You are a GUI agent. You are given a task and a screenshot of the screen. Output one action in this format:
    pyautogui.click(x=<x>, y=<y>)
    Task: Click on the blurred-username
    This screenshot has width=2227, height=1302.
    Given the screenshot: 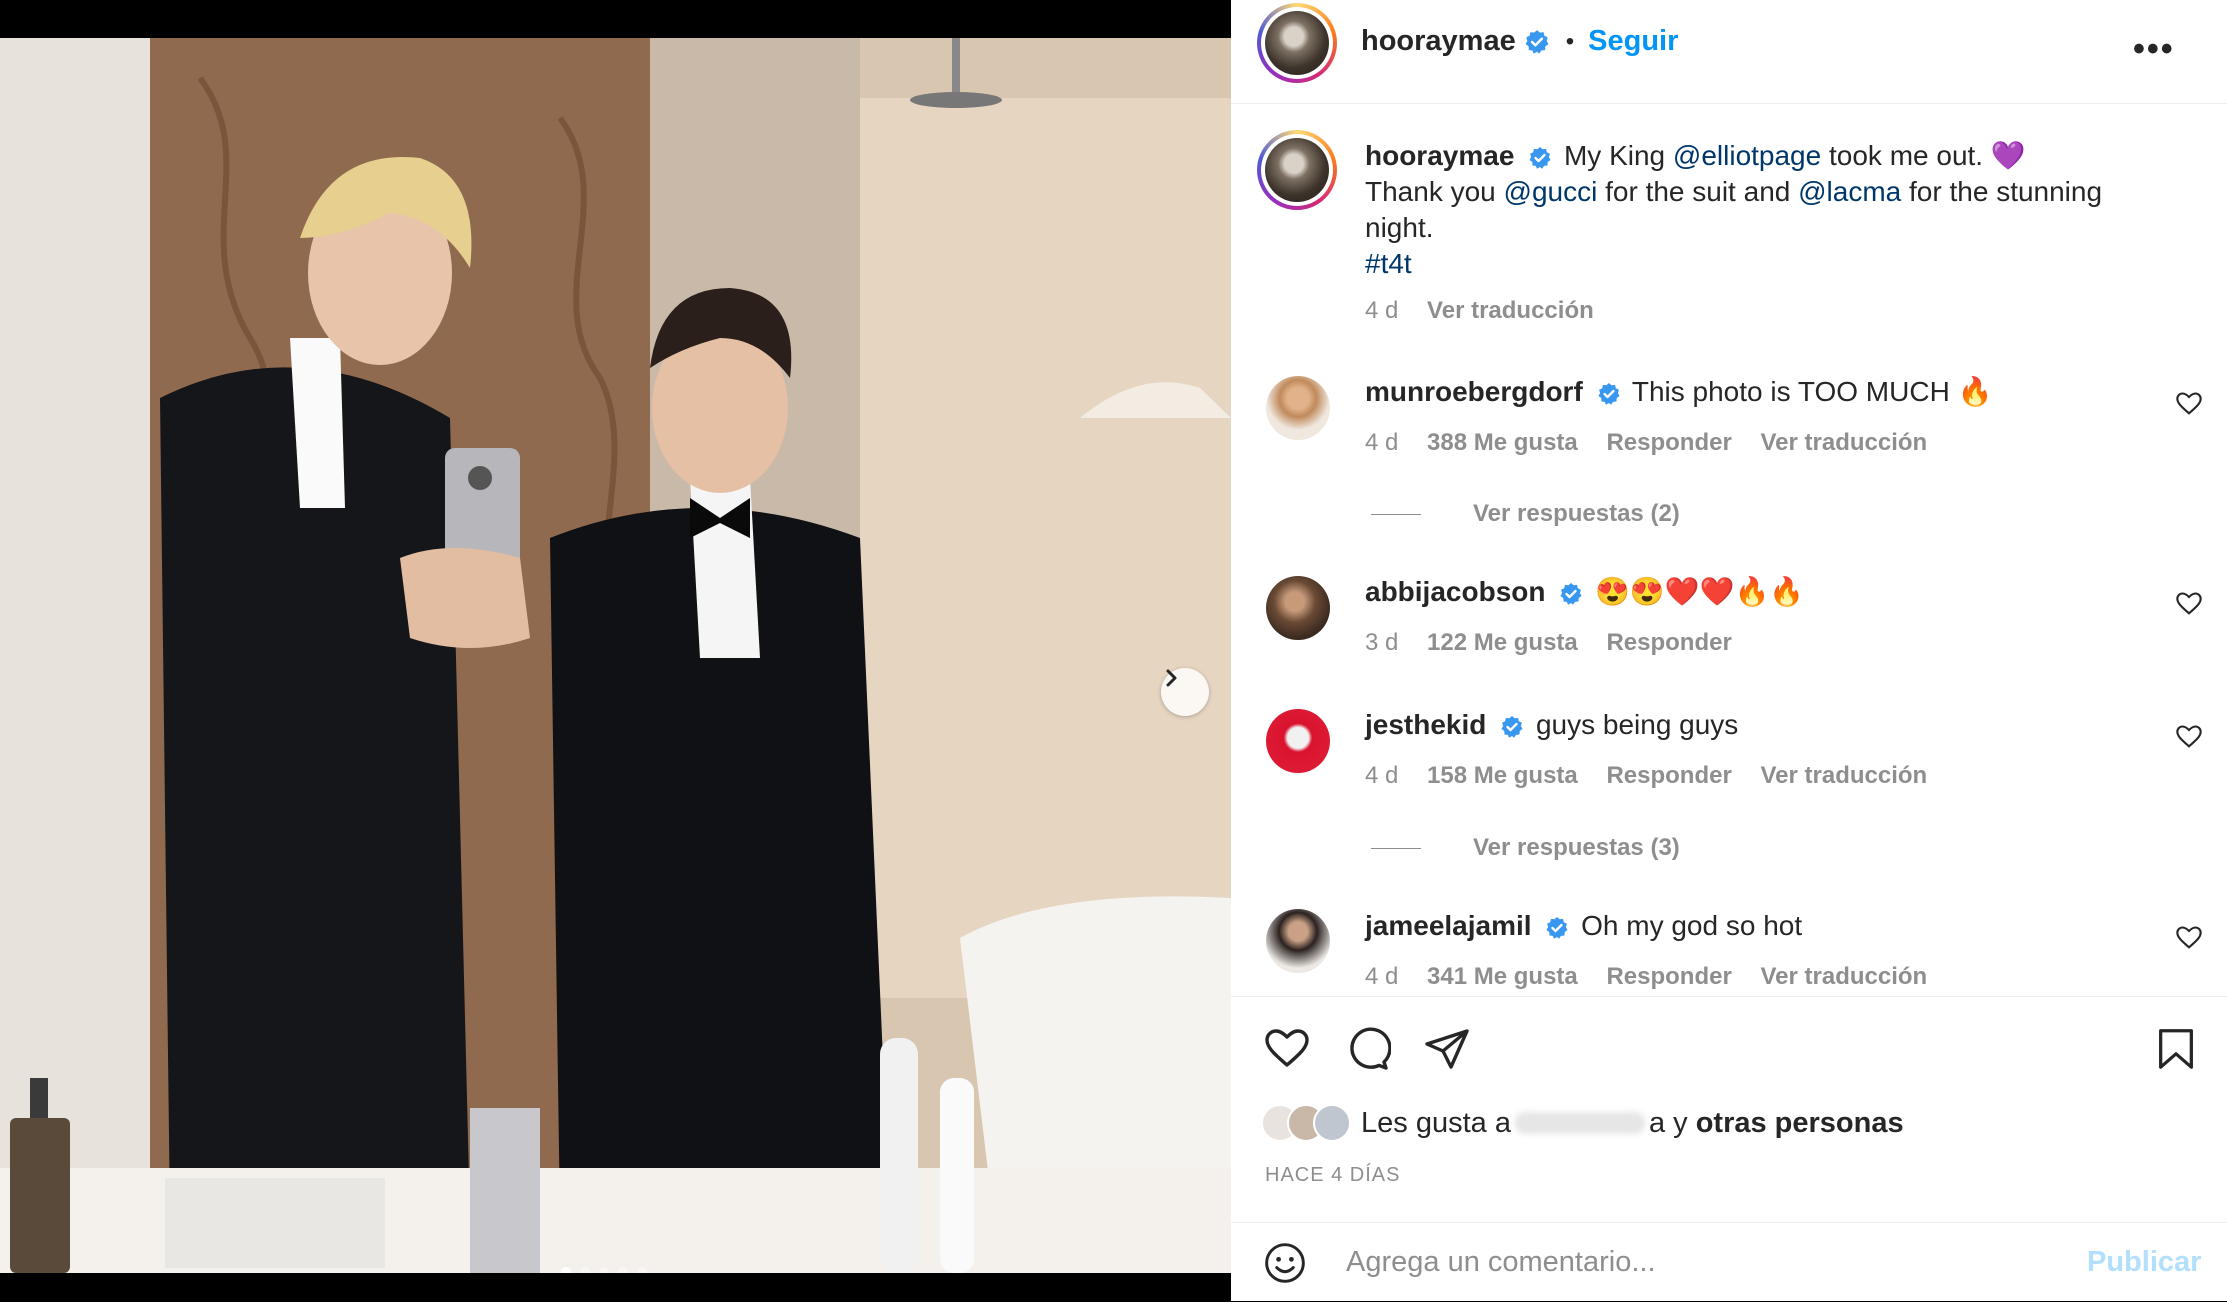 What is the action you would take?
    pyautogui.click(x=1579, y=1123)
    